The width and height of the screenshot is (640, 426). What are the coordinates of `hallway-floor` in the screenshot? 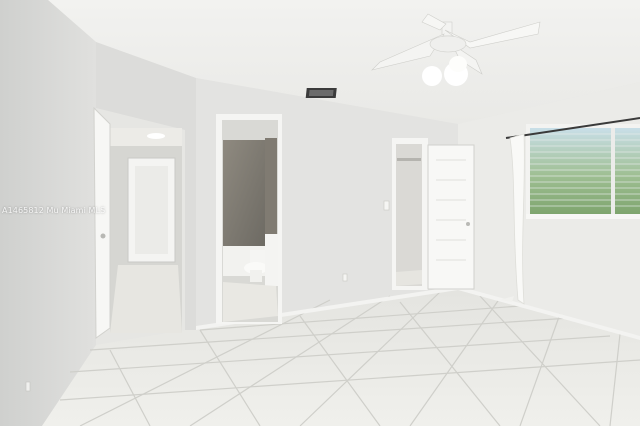 It's located at (146, 299).